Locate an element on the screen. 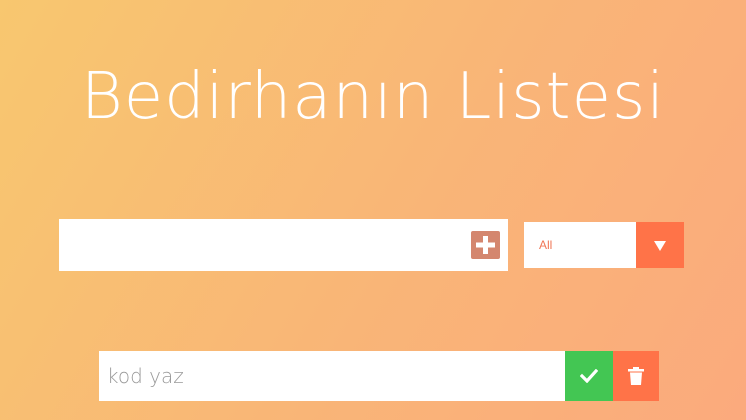 This screenshot has width=746, height=420. add-todo-button is located at coordinates (485, 245).